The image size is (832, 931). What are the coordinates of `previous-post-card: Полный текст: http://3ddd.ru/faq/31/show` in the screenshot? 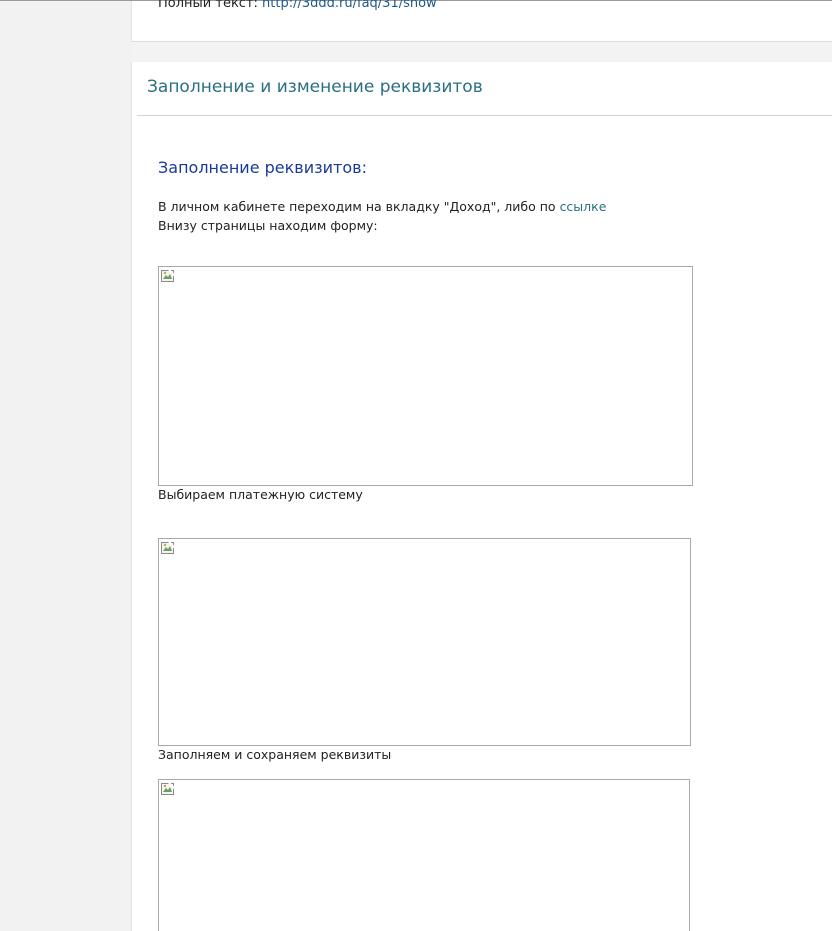 It's located at (481, 21).